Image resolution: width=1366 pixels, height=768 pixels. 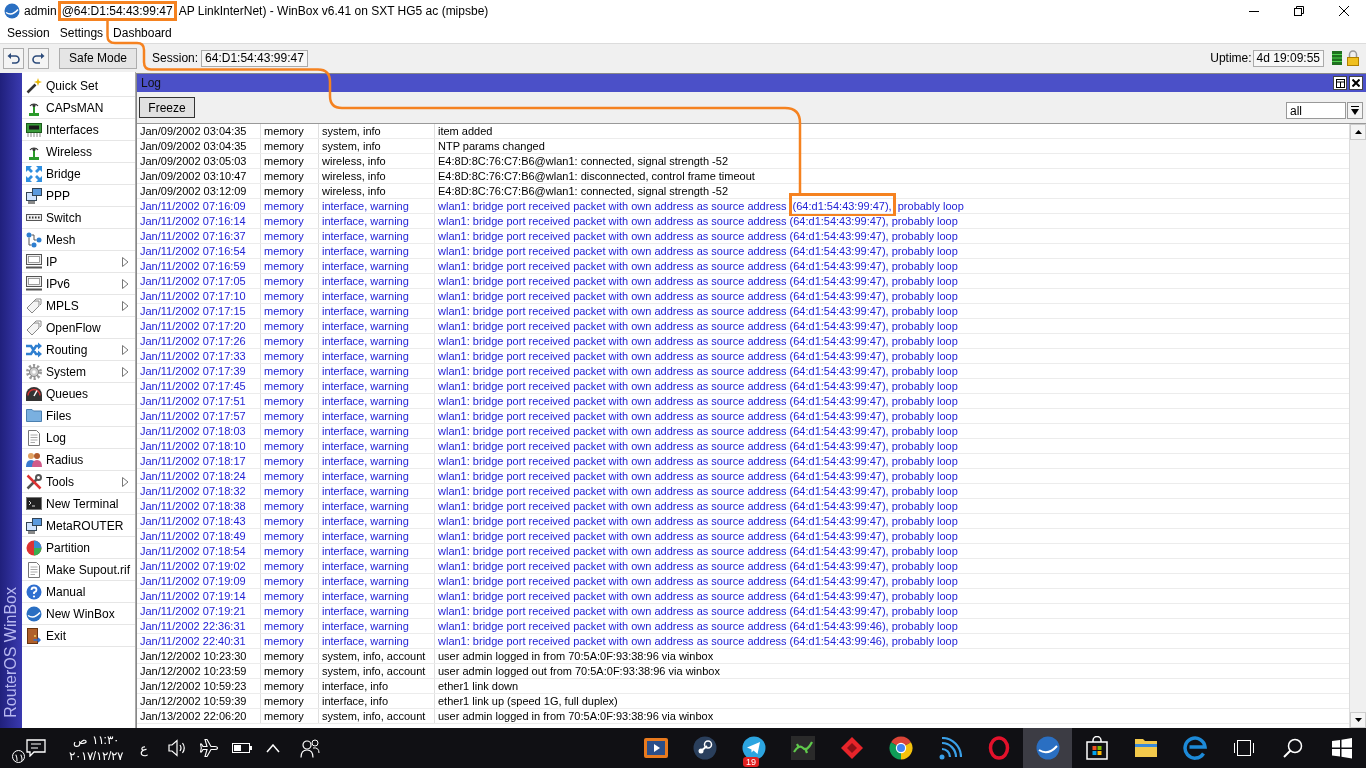 I want to click on highlighted-address: (64:d1:54:43:99:47),, so click(x=842, y=206).